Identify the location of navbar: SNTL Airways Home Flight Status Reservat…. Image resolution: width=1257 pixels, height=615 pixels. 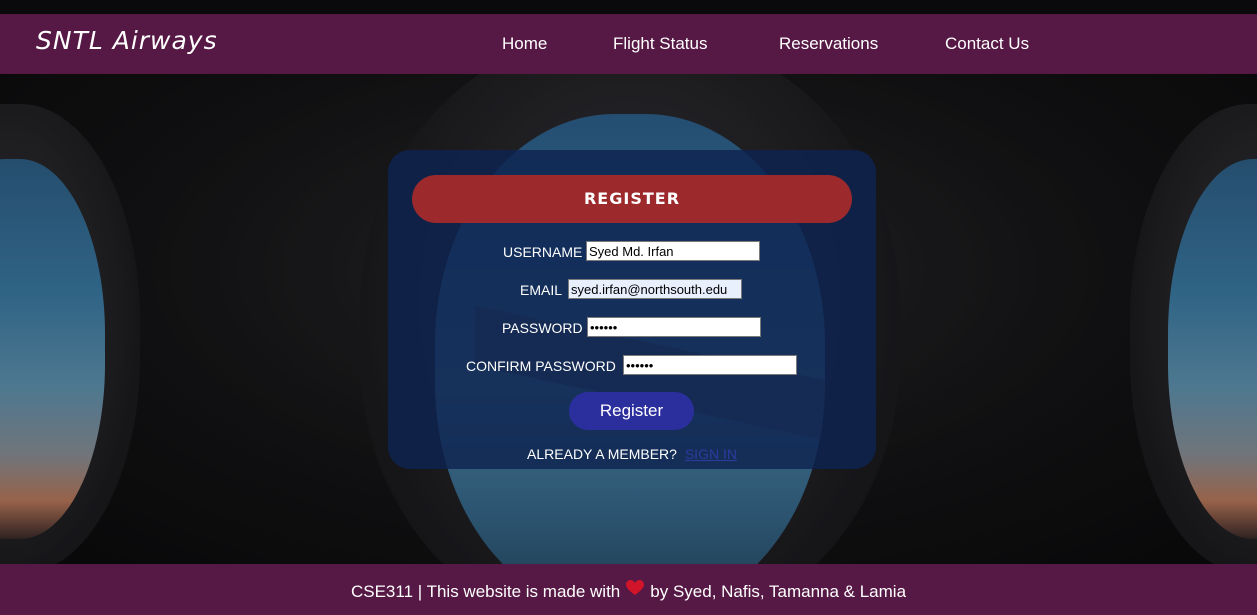
(628, 44).